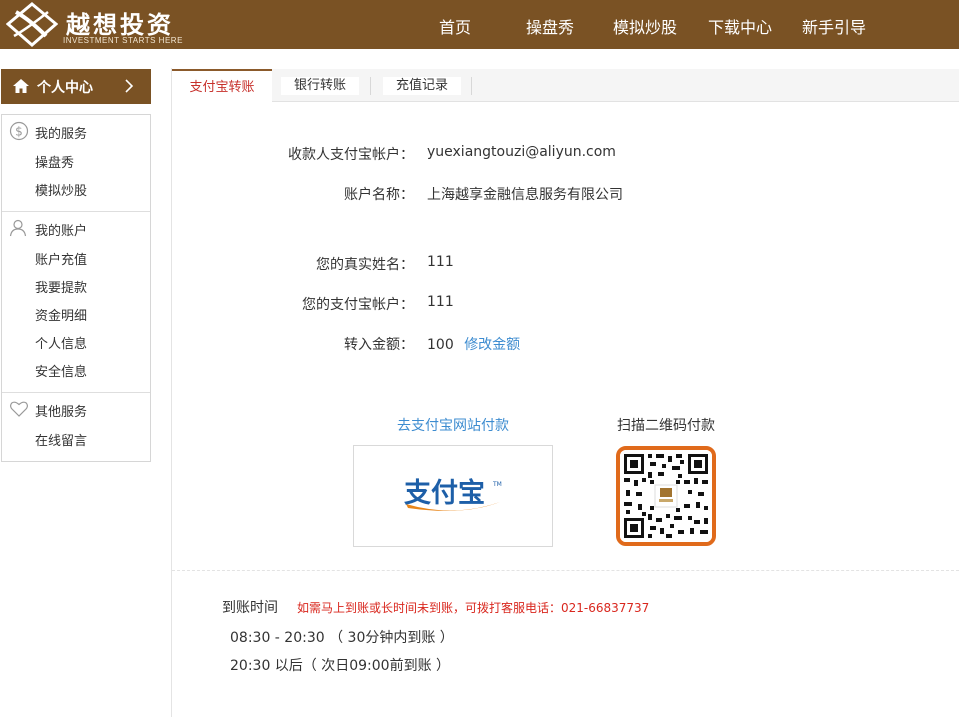  What do you see at coordinates (61, 439) in the screenshot?
I see `sidebar-item-online-message: 在线留言` at bounding box center [61, 439].